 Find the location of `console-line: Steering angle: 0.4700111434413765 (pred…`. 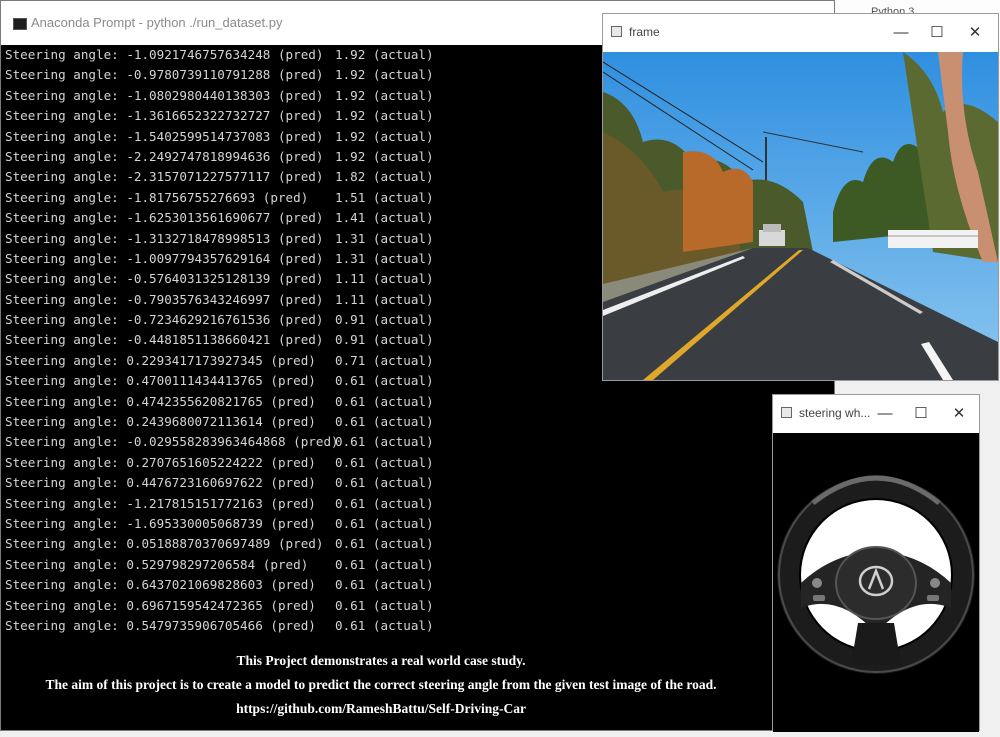

console-line: Steering angle: 0.4700111434413765 (pred… is located at coordinates (230, 381).